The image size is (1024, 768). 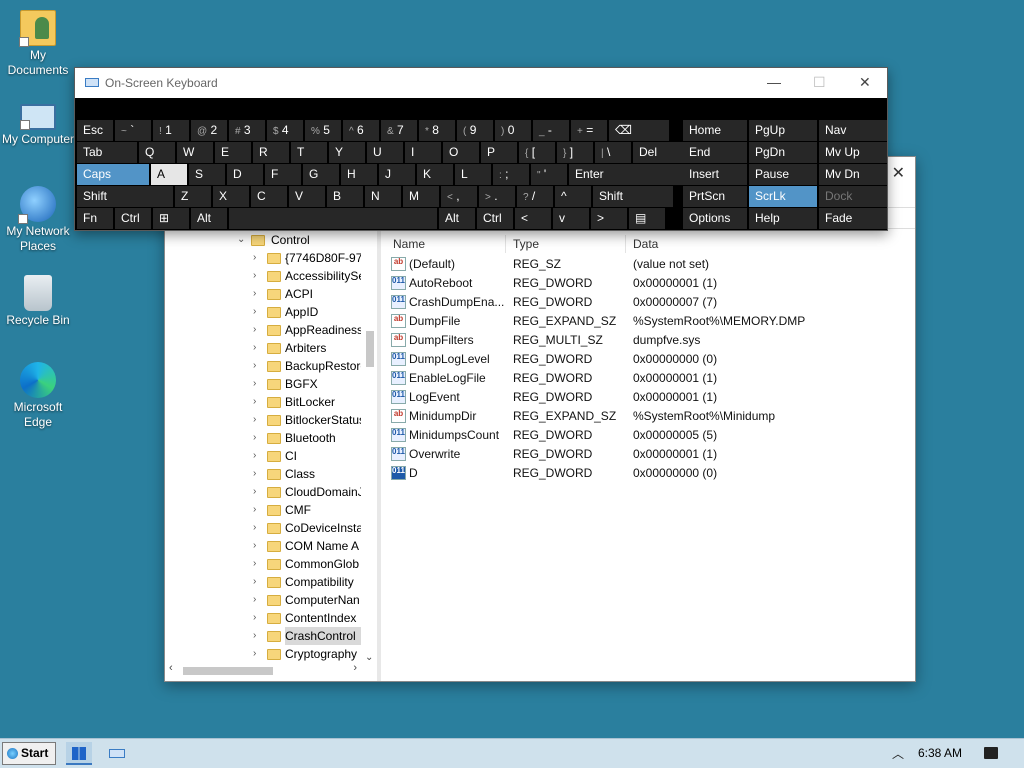 What do you see at coordinates (645, 244) in the screenshot?
I see `column-header-data: Data` at bounding box center [645, 244].